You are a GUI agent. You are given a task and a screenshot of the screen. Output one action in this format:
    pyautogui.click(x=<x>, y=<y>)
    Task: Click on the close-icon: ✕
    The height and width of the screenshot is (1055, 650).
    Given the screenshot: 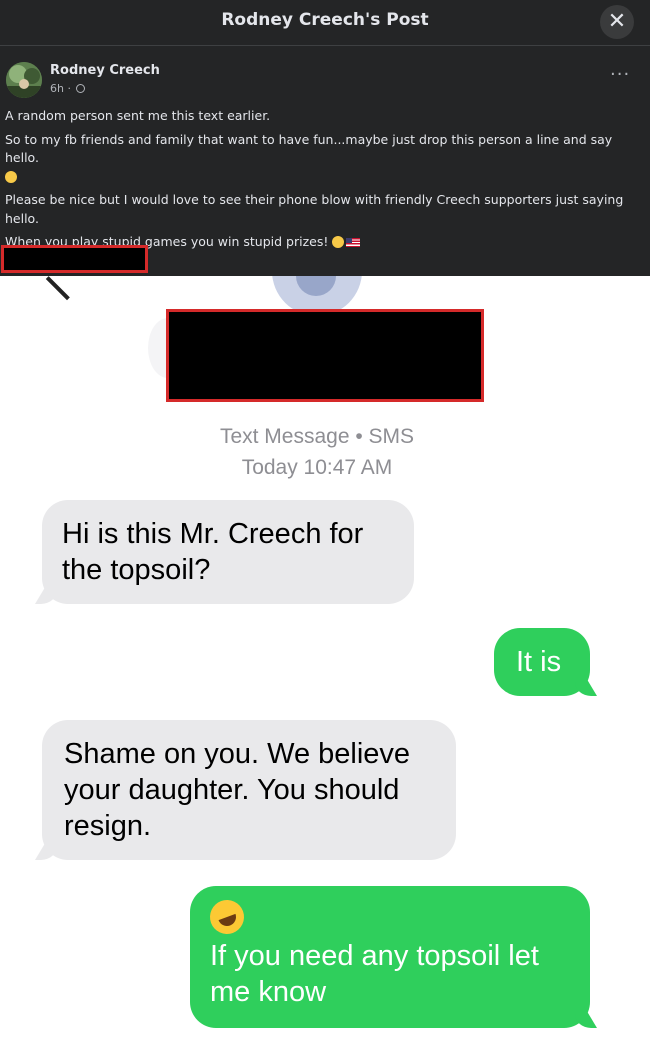 What is the action you would take?
    pyautogui.click(x=617, y=22)
    